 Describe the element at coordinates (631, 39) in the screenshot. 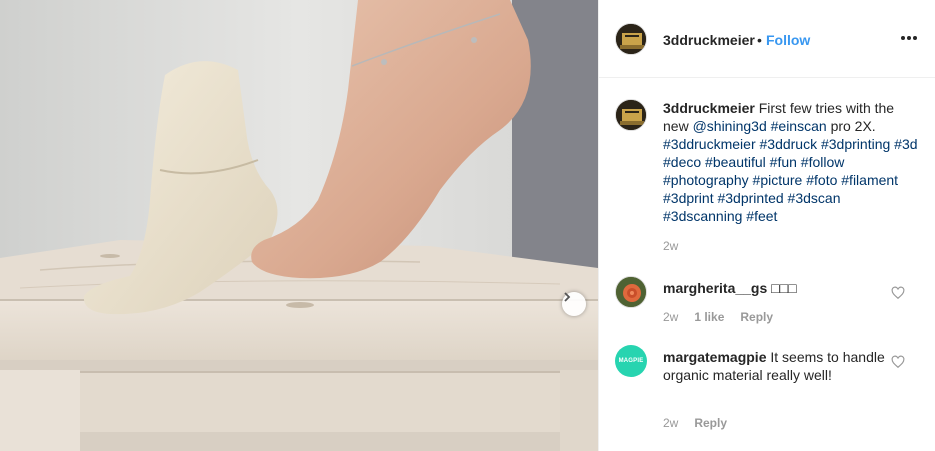

I see `author-avatar` at that location.